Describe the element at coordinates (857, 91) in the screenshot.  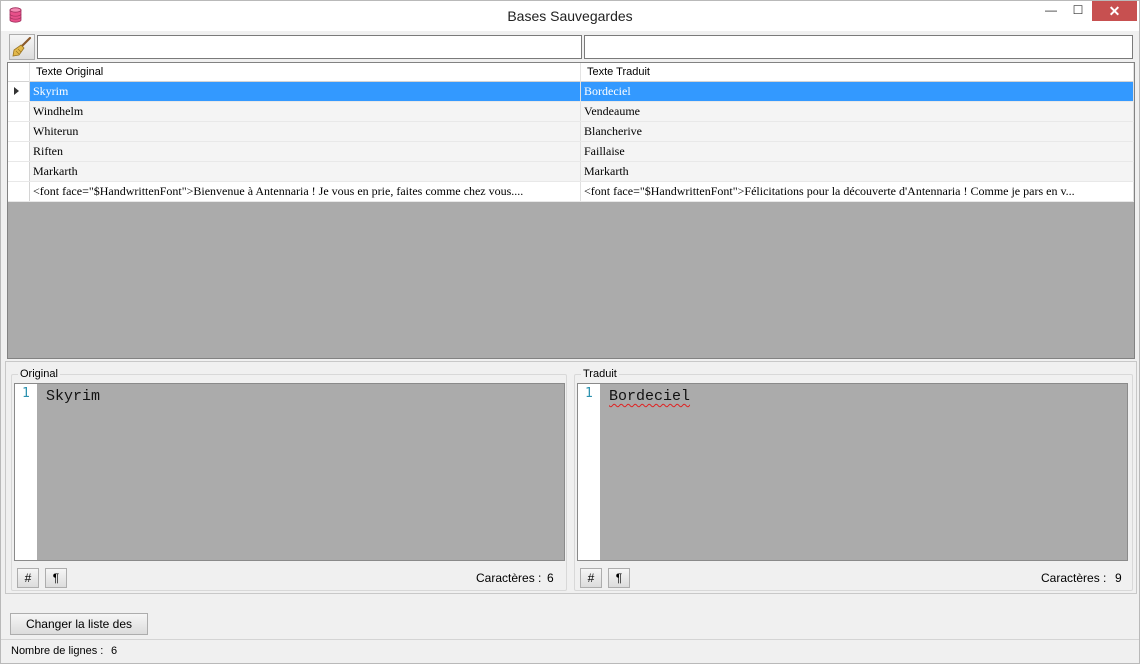
I see `cell-translated: Bordeciel` at that location.